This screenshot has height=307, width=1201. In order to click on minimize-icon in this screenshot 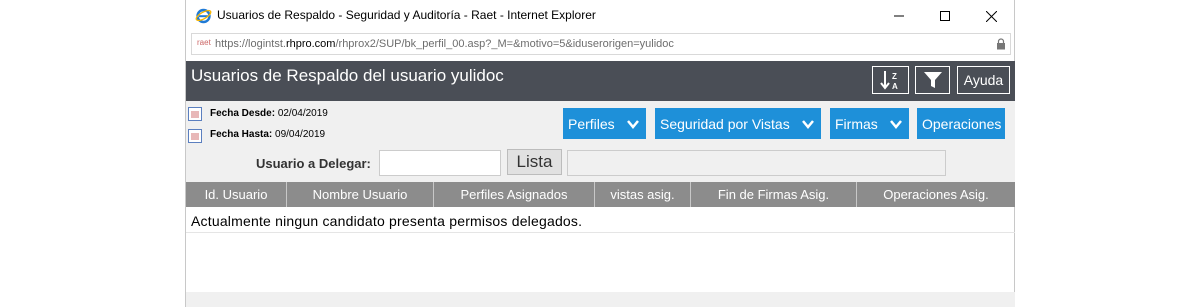, I will do `click(899, 16)`.